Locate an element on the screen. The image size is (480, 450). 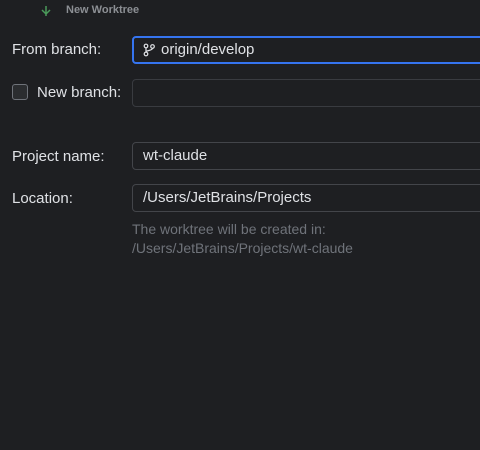
project-name-input: wt-claude is located at coordinates (306, 156).